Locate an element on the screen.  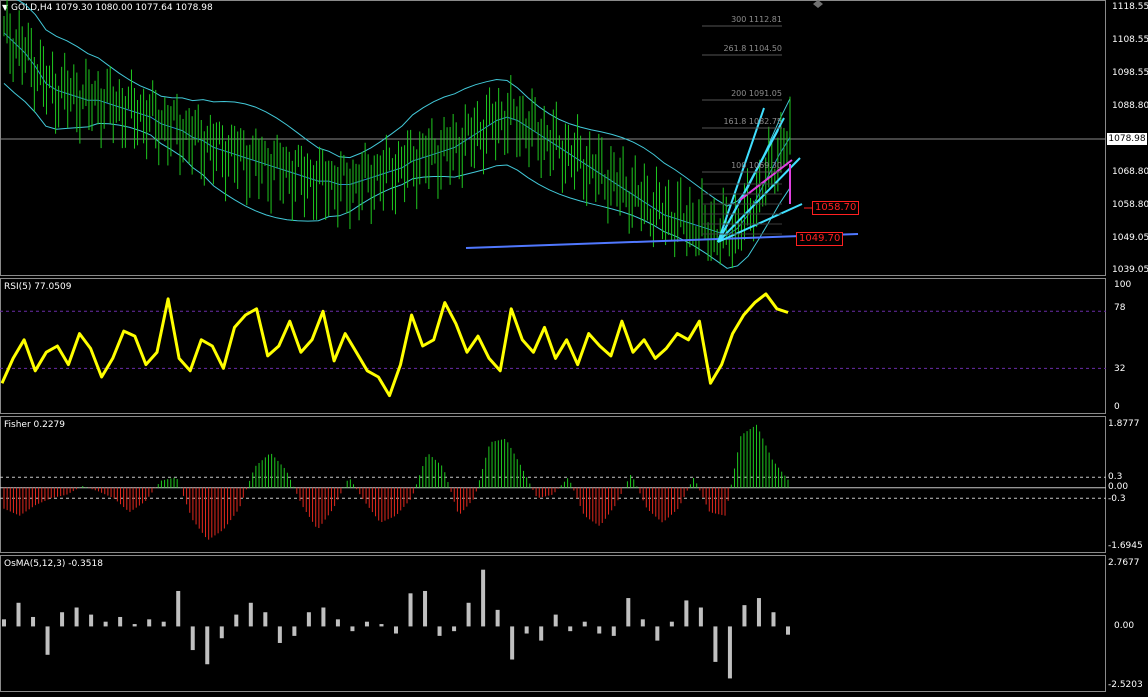
osma-axis: 2.7677 0.00 -2.5203 is located at coordinates (1127, 623).